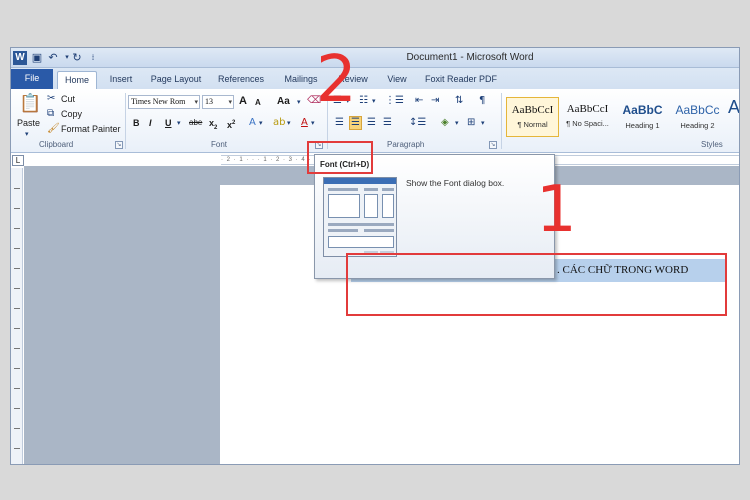 This screenshot has height=500, width=750. What do you see at coordinates (53, 129) in the screenshot?
I see `format-painter-icon: 🖌` at bounding box center [53, 129].